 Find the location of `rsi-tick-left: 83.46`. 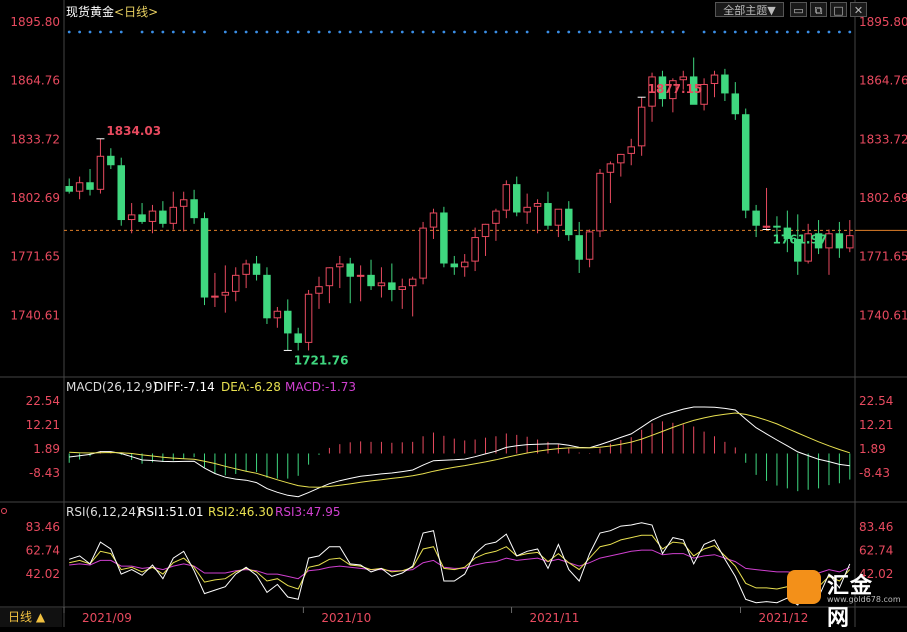

rsi-tick-left: 83.46 is located at coordinates (43, 527).